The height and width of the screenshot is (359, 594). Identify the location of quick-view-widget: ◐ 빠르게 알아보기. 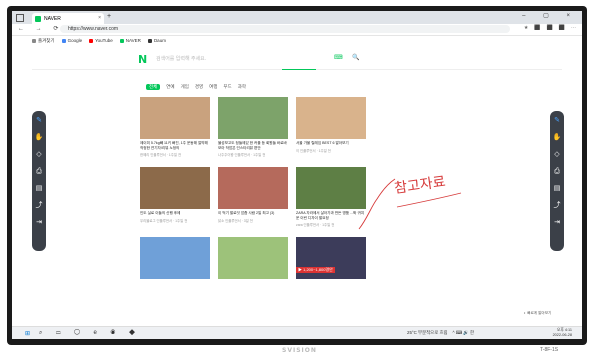
(537, 313).